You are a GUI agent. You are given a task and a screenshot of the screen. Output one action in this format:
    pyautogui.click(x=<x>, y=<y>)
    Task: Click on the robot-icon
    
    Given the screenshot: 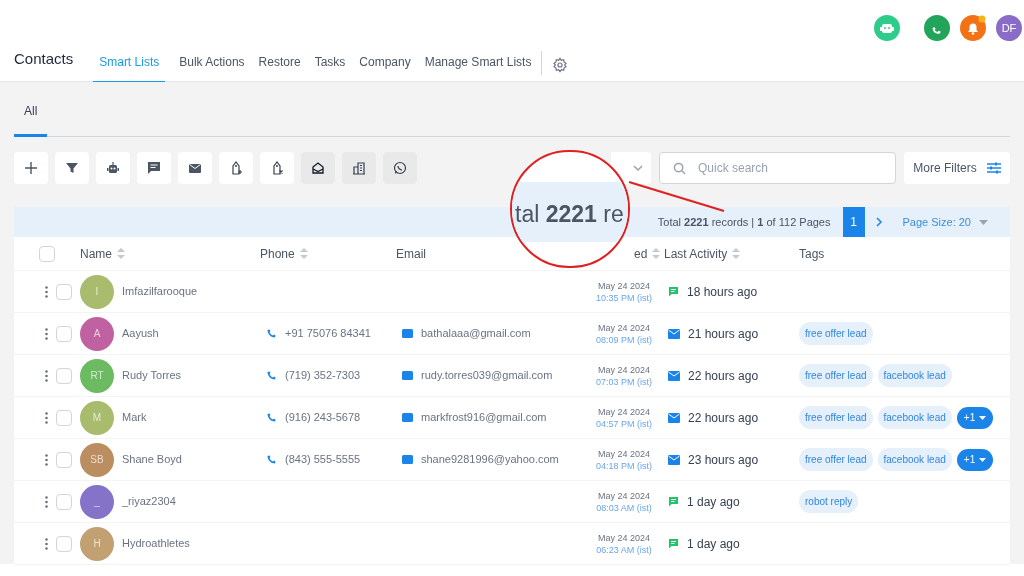 What is the action you would take?
    pyautogui.click(x=887, y=28)
    